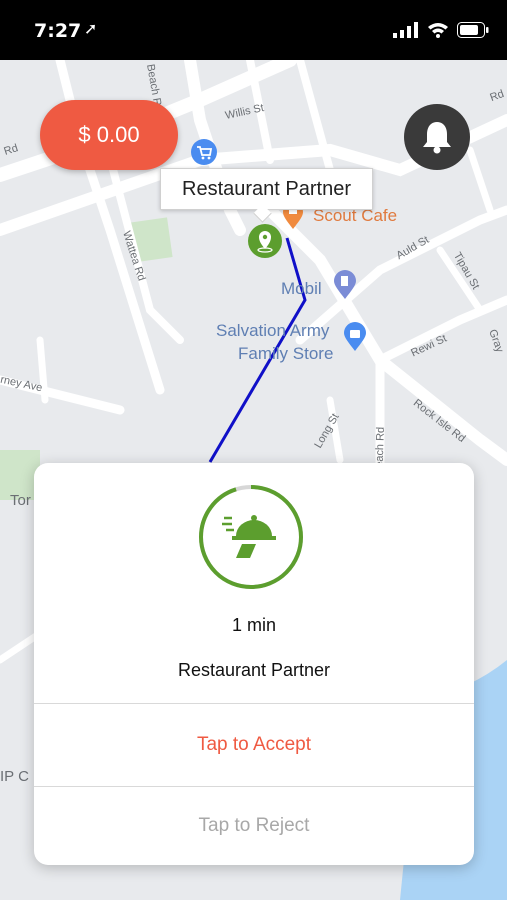 The image size is (507, 900). Describe the element at coordinates (265, 241) in the screenshot. I see `restaurant-location-marker-icon` at that location.